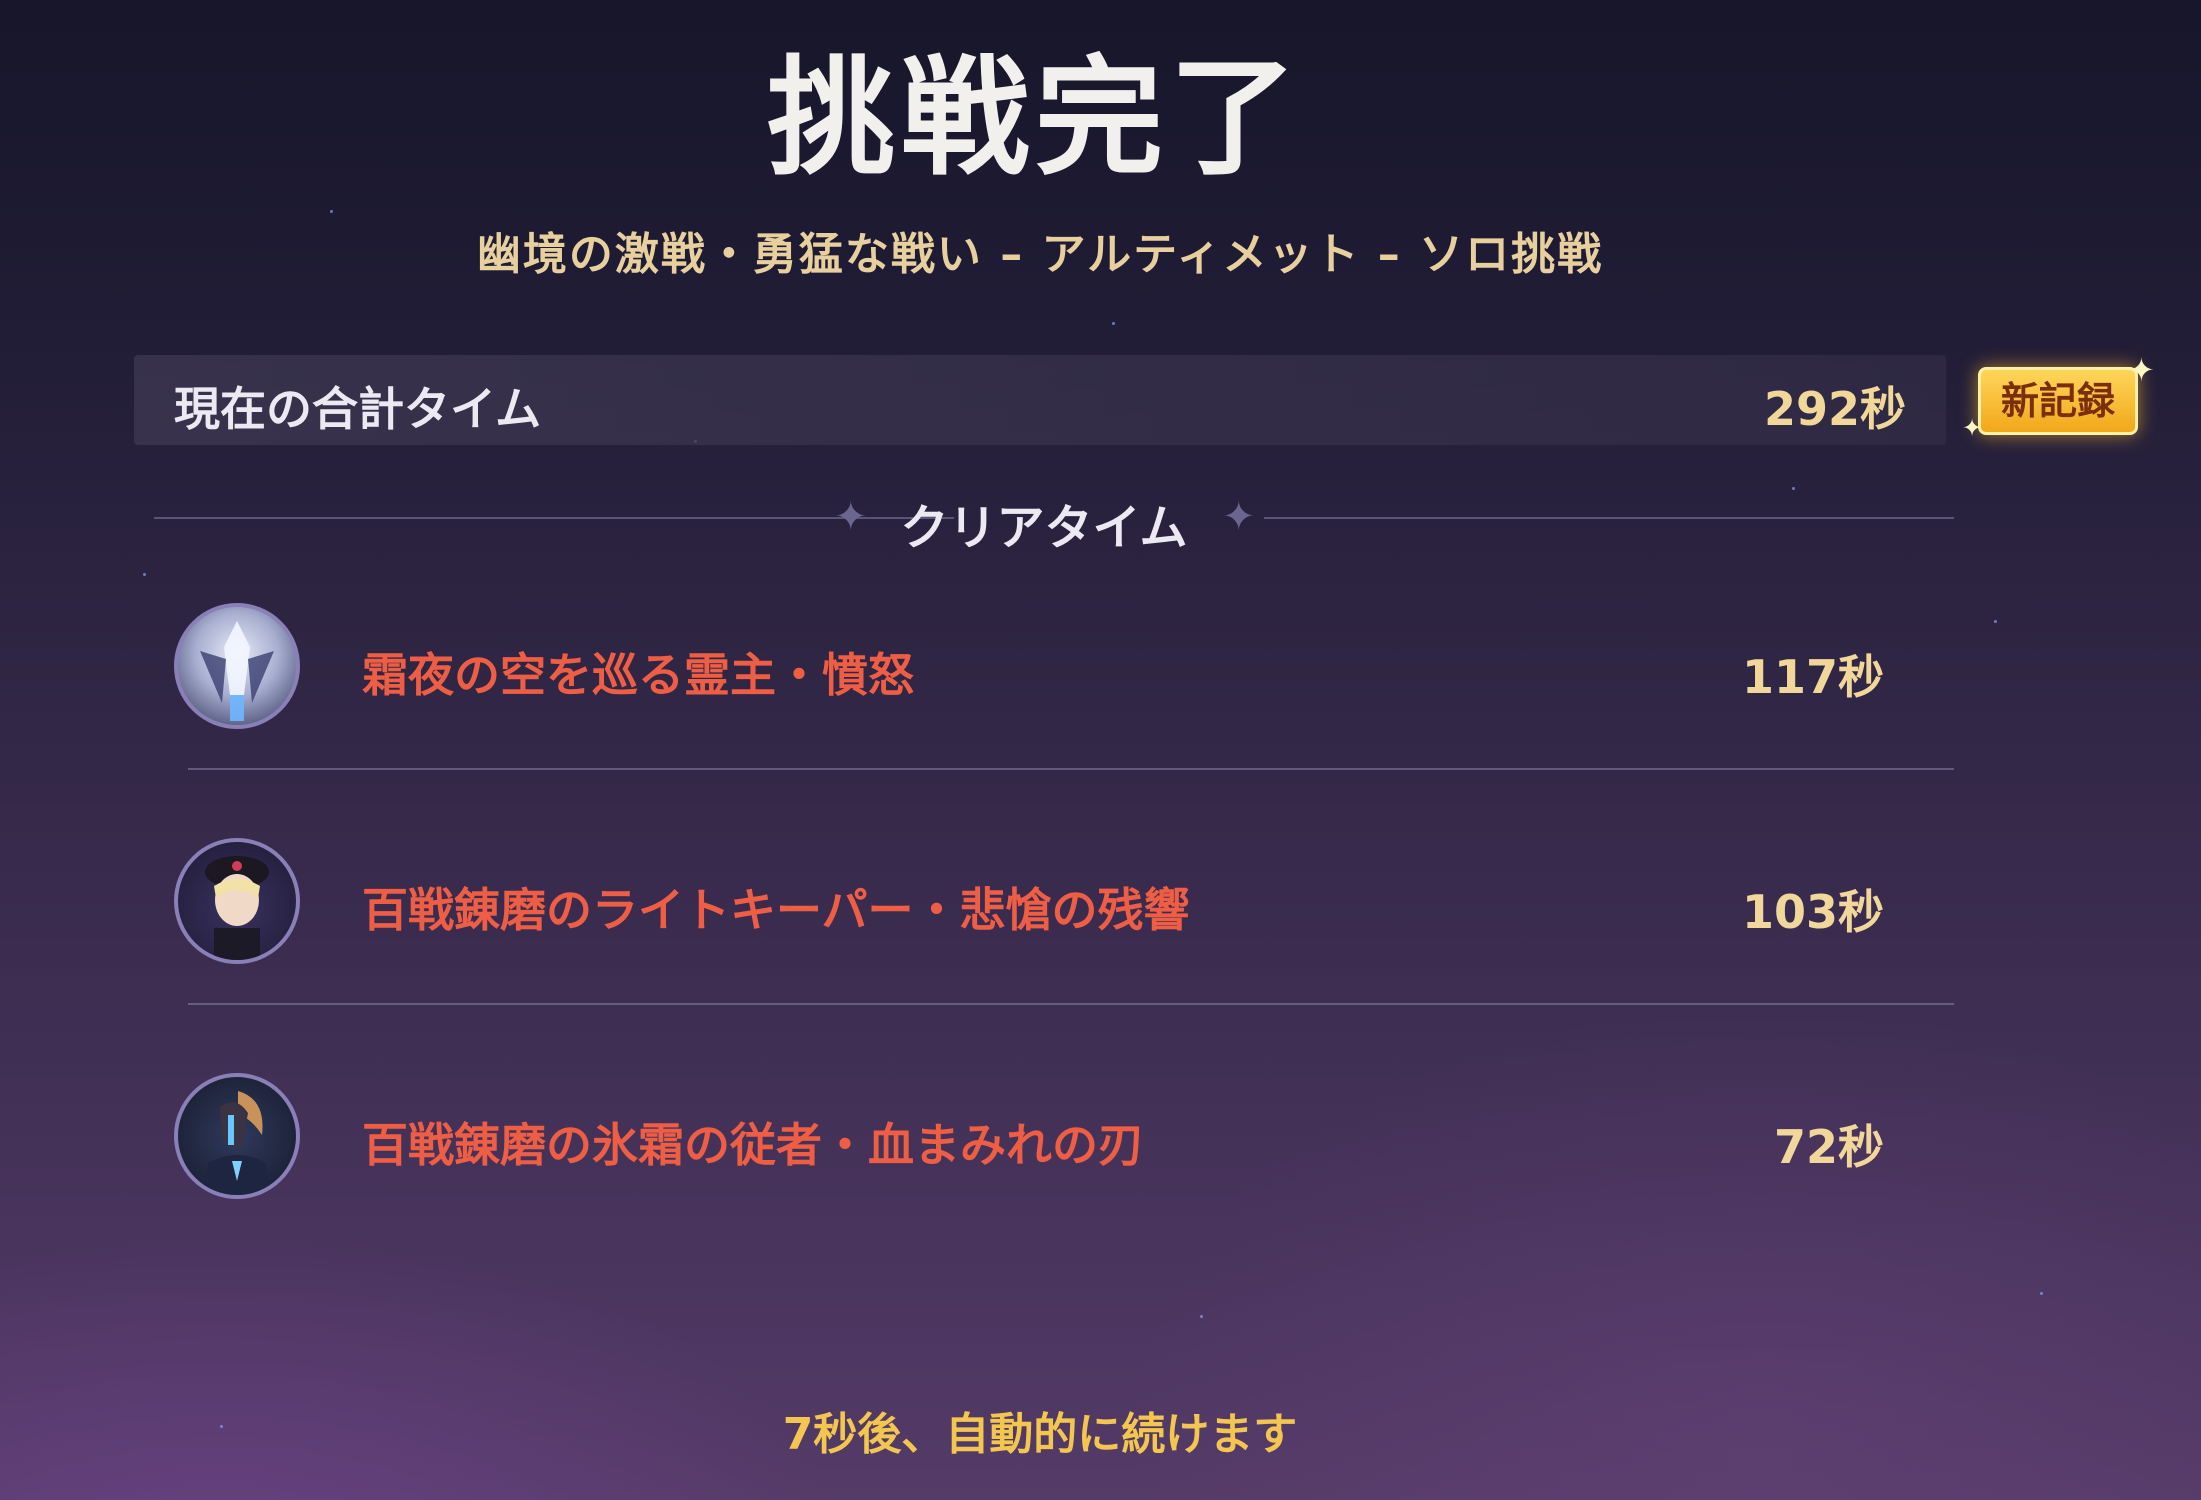  I want to click on total-time-bar: 現在の合計タイム 292秒, so click(1040, 400).